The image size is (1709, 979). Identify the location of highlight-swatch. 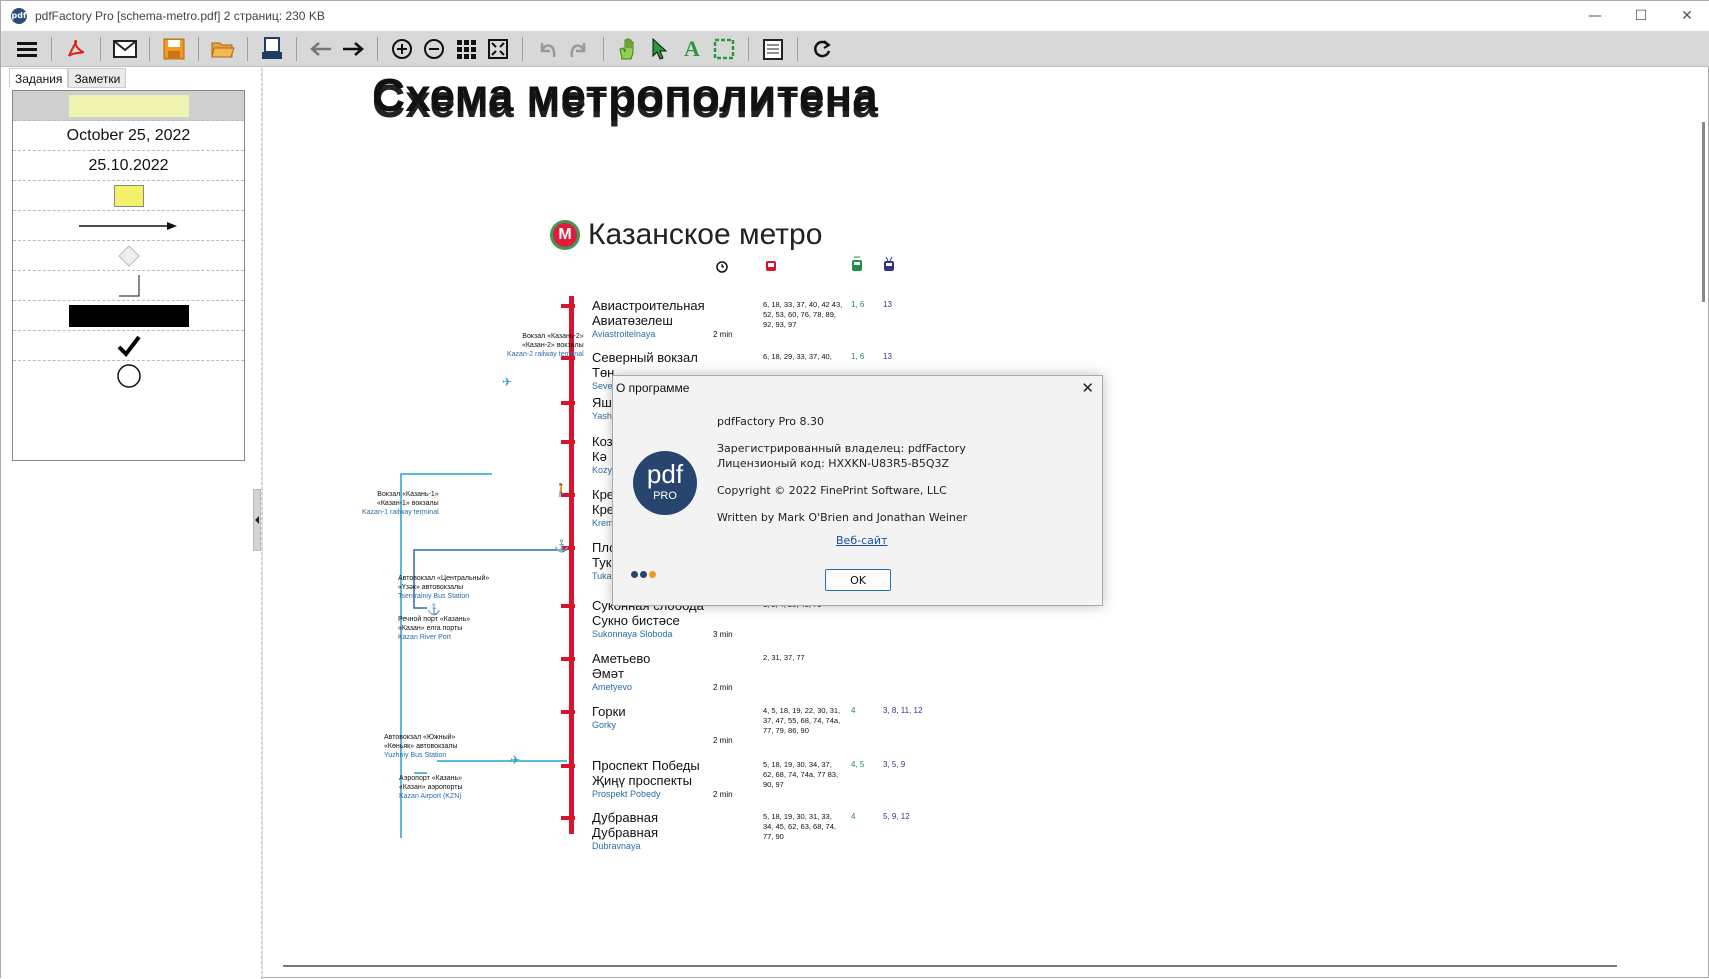
(128, 105).